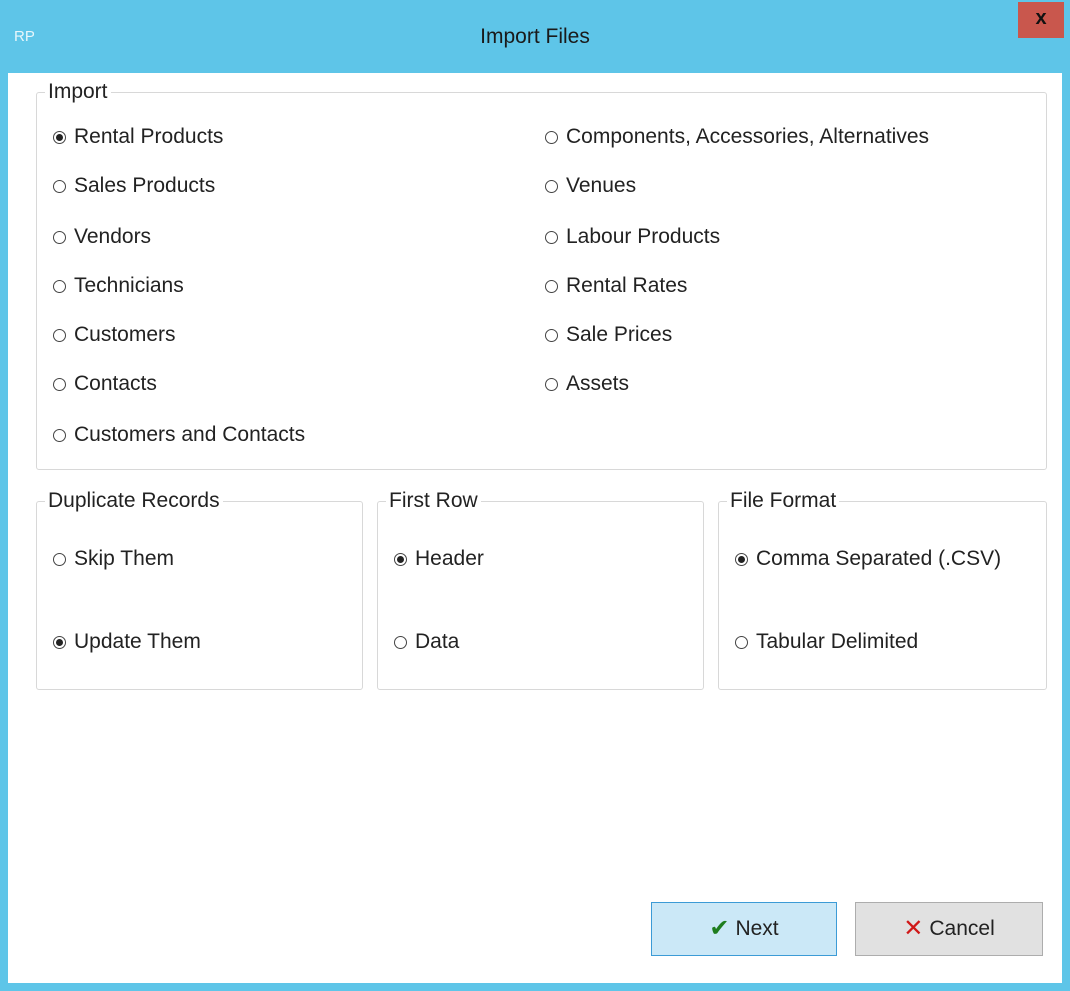 The width and height of the screenshot is (1070, 991). Describe the element at coordinates (913, 928) in the screenshot. I see `x-icon: ✕` at that location.